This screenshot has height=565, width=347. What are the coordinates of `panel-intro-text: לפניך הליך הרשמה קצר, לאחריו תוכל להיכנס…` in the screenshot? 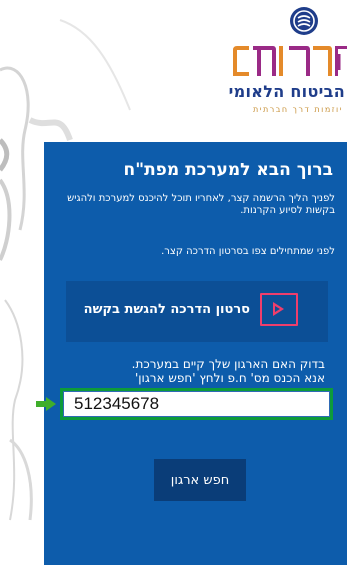 It's located at (201, 204).